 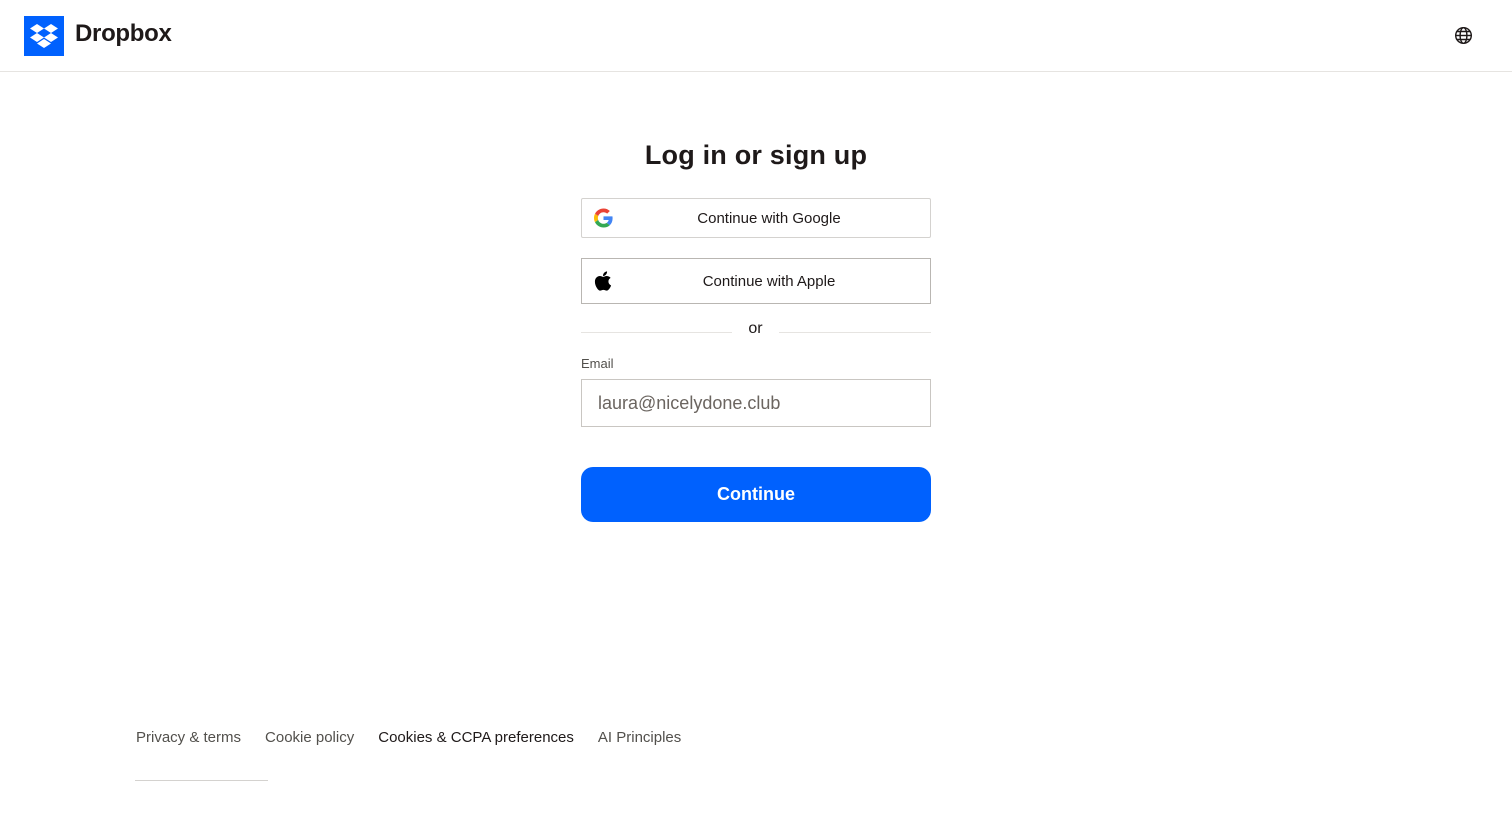 I want to click on footer-divider, so click(x=201, y=780).